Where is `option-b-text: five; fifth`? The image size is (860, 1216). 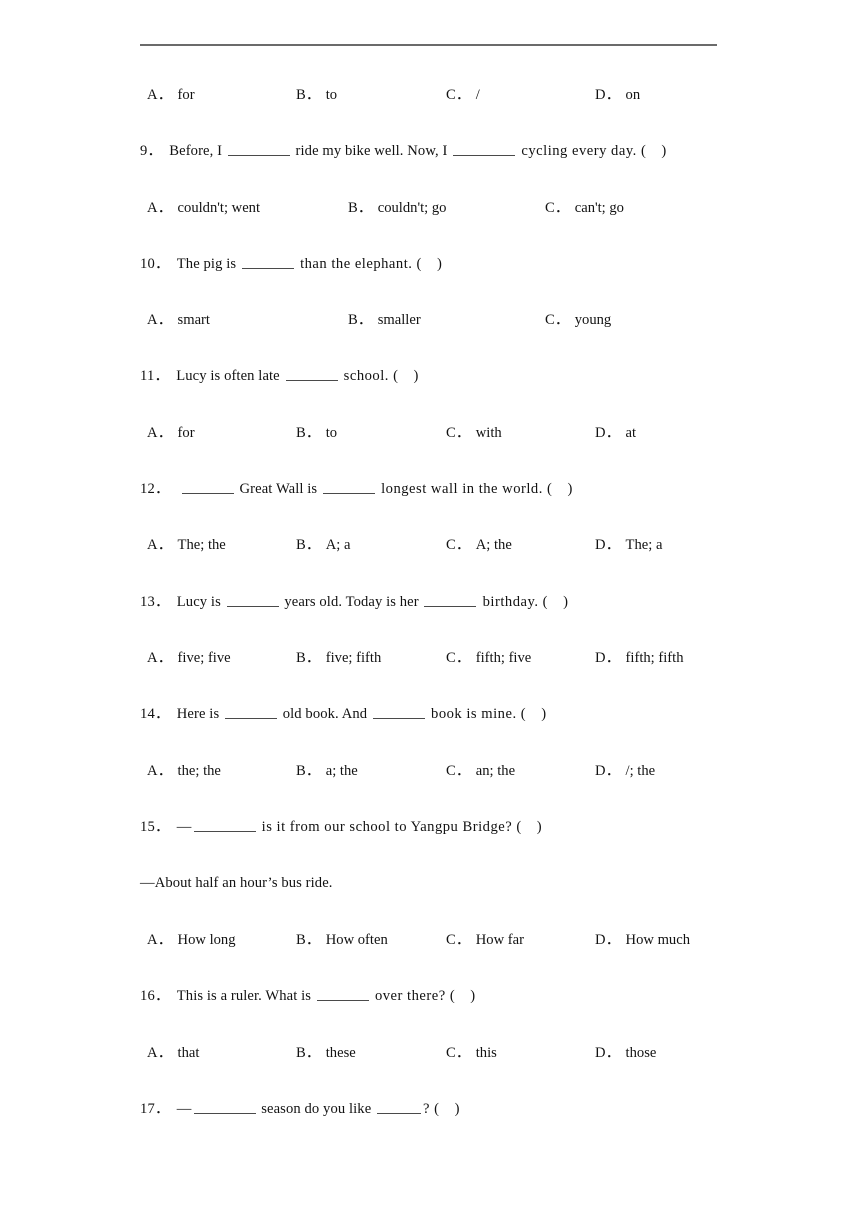 option-b-text: five; fifth is located at coordinates (353, 658).